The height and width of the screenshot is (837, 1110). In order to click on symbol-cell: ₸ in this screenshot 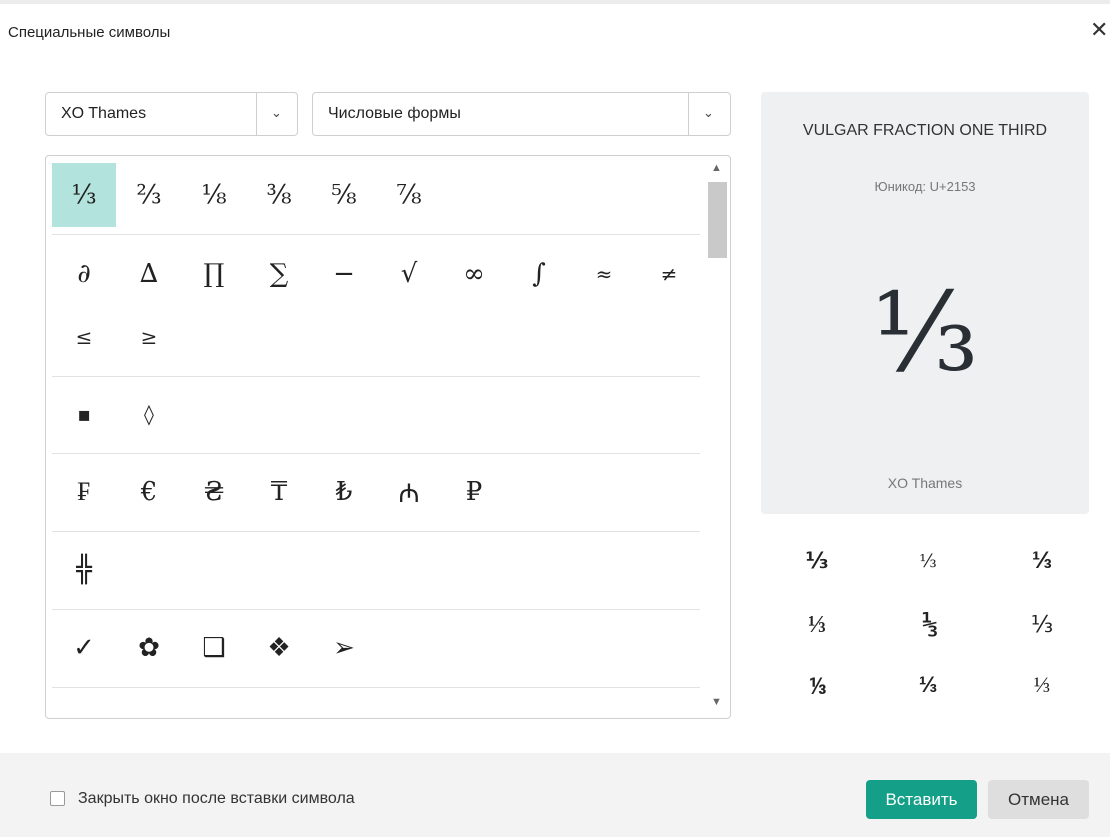, I will do `click(279, 492)`.